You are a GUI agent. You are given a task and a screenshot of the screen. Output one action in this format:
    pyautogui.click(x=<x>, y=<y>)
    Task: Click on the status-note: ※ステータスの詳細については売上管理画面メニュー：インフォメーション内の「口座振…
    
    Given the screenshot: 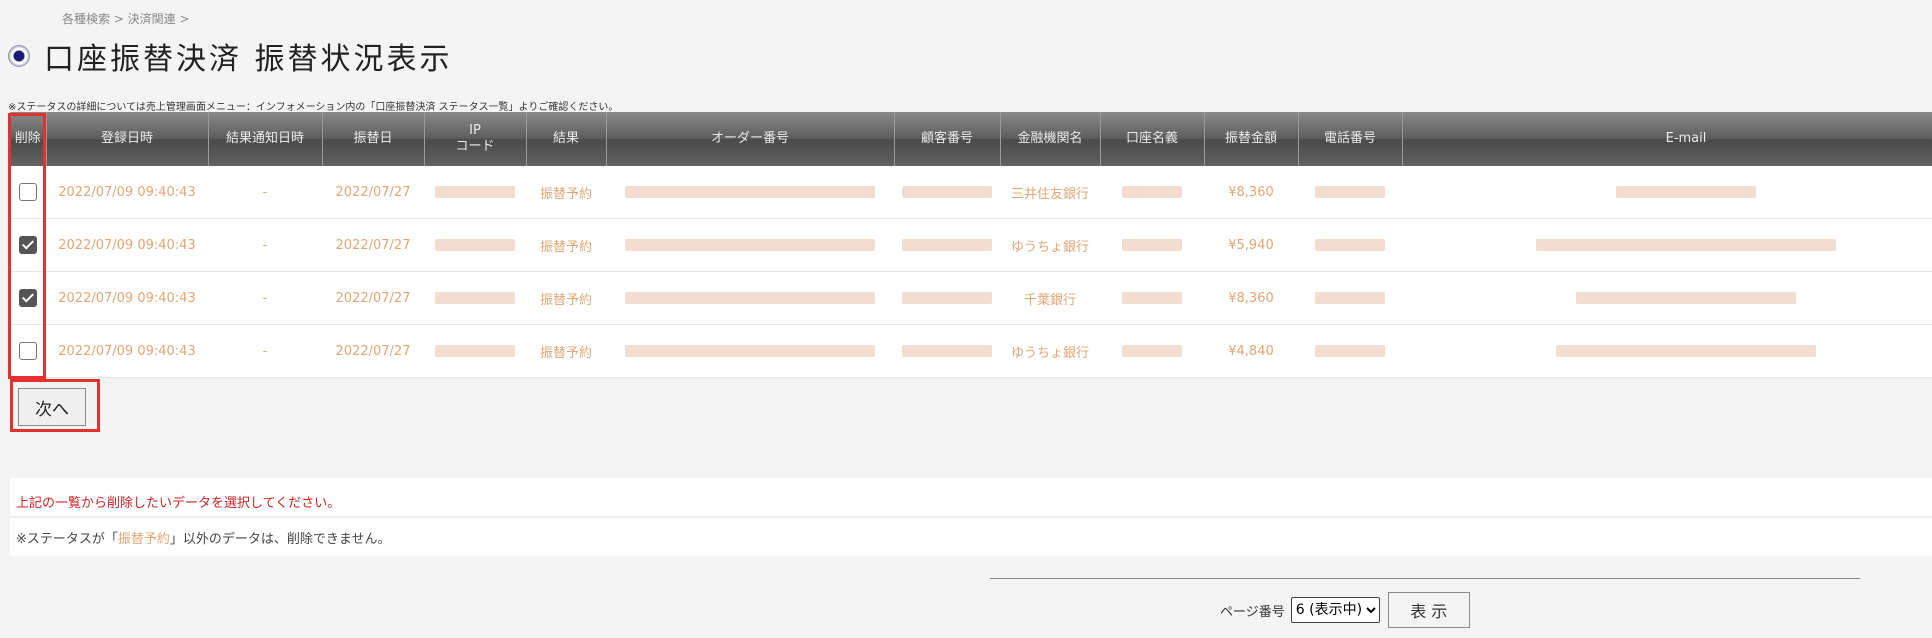 What is the action you would take?
    pyautogui.click(x=313, y=107)
    